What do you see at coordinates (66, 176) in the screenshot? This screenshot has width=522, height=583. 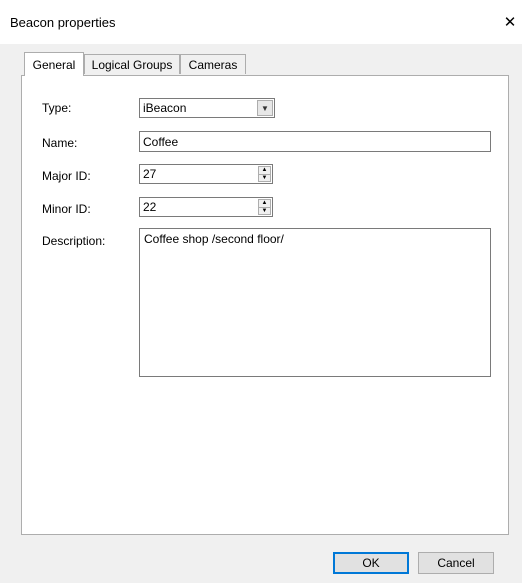 I see `major-id-label: Major ID:` at bounding box center [66, 176].